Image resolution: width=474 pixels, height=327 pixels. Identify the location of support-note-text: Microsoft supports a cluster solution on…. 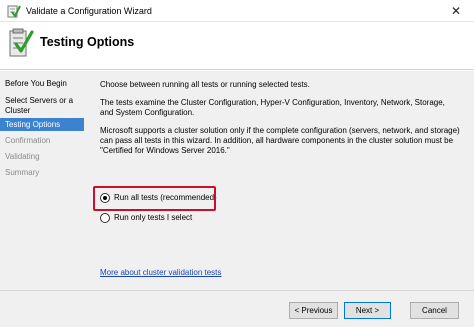
(280, 140).